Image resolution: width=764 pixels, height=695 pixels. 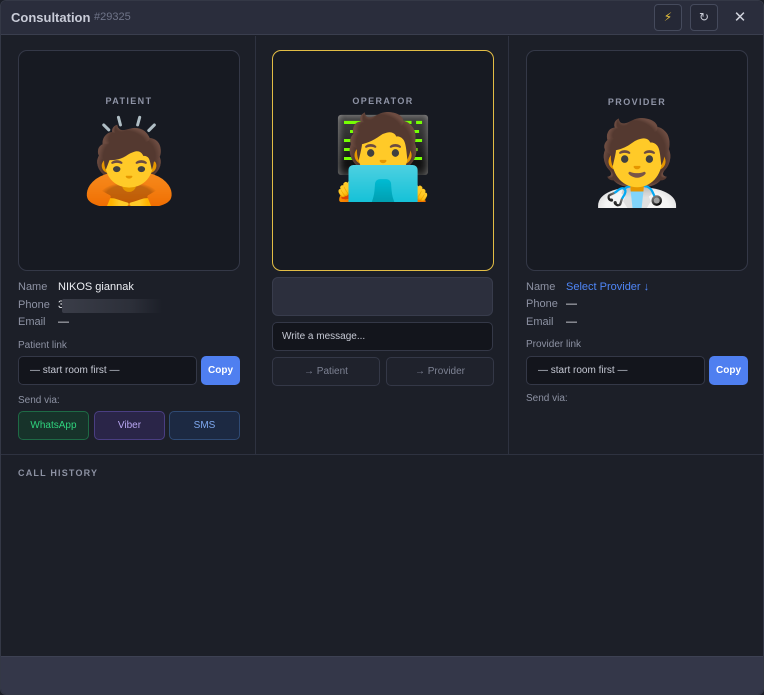 I want to click on close-icon: ✕, so click(x=740, y=17).